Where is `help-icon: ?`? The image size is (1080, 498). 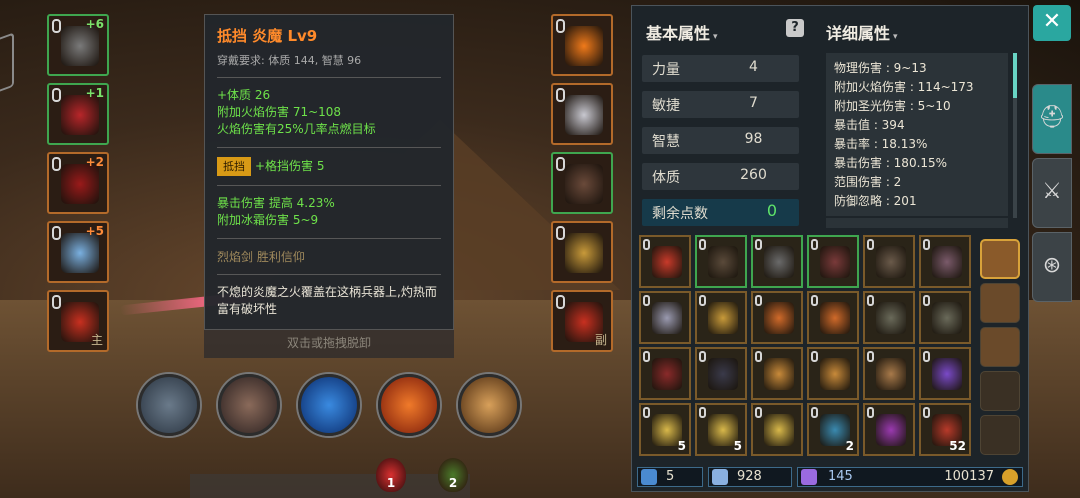 help-icon: ? is located at coordinates (795, 28).